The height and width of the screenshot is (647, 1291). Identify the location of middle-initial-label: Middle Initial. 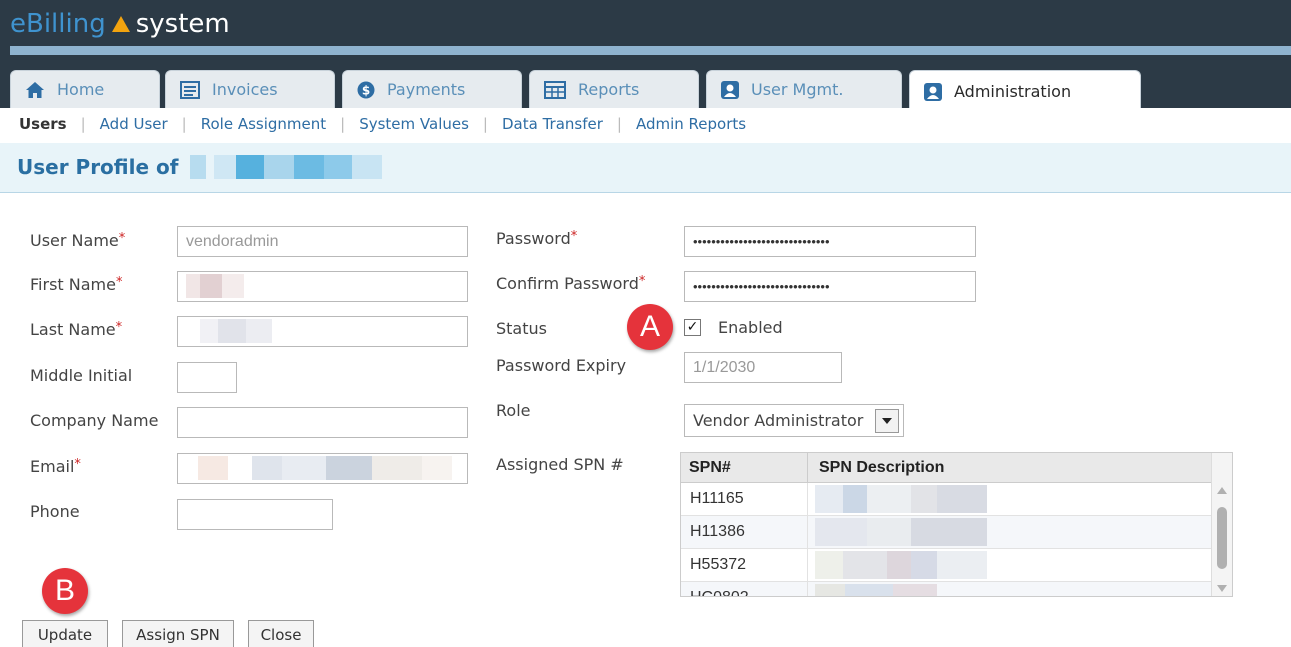
(81, 375).